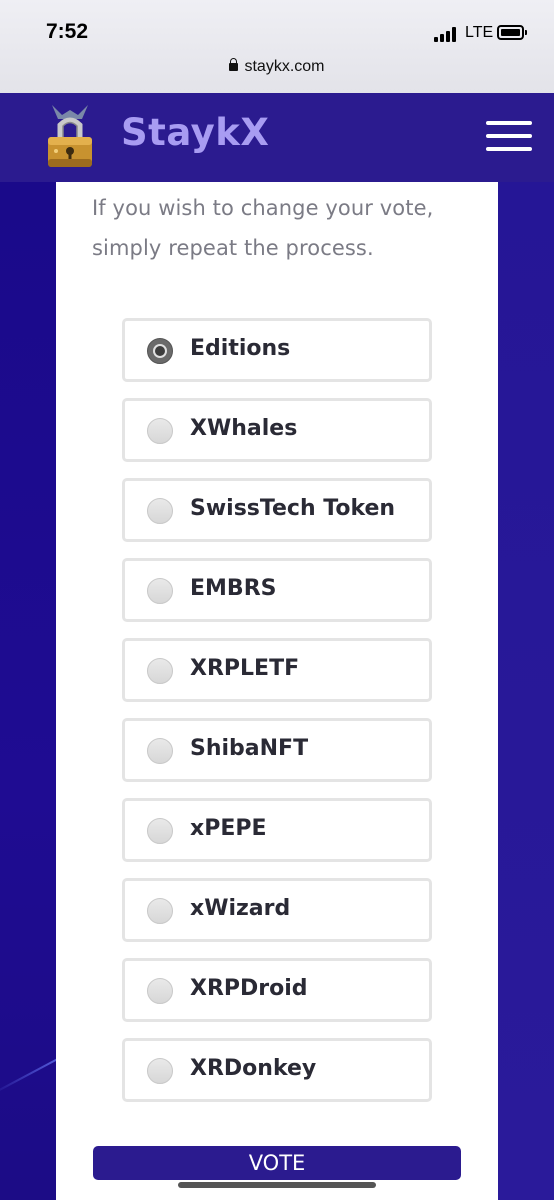 This screenshot has width=554, height=1200. Describe the element at coordinates (240, 348) in the screenshot. I see `option-label: Editions` at that location.